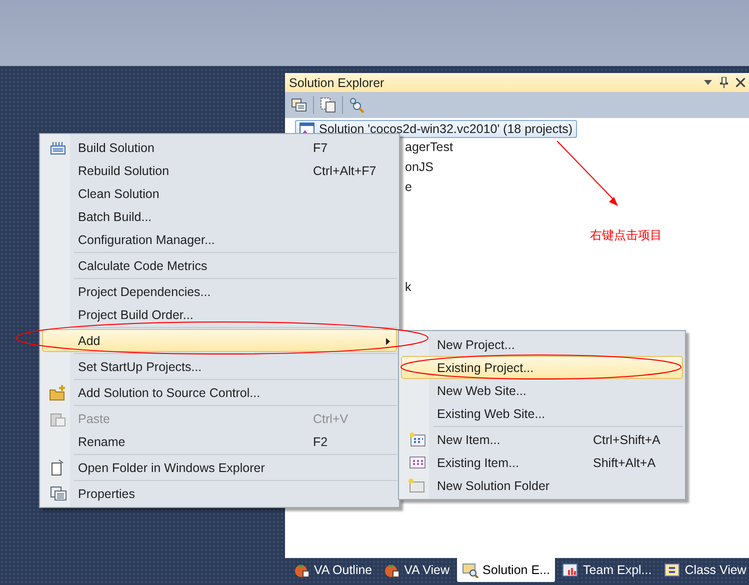 The height and width of the screenshot is (585, 749). Describe the element at coordinates (219, 493) in the screenshot. I see `menu-item: Properties` at that location.